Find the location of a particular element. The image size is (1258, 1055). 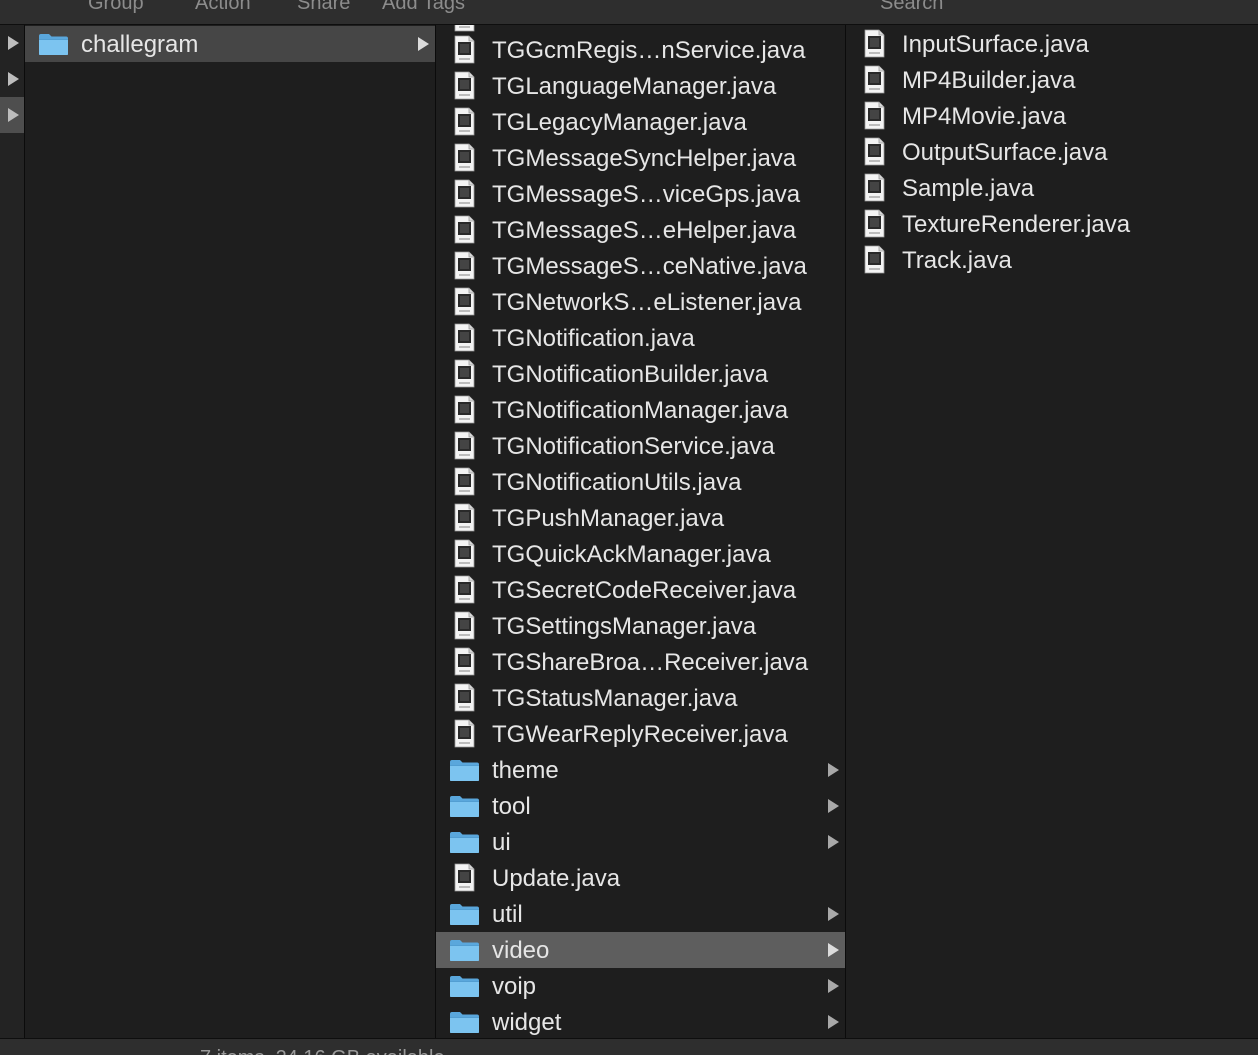

folder-row-ui: ui is located at coordinates (640, 842).